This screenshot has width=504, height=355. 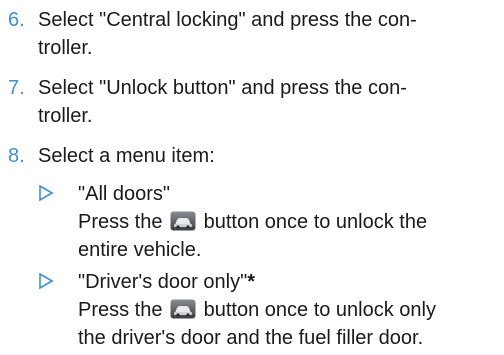 What do you see at coordinates (319, 310) in the screenshot?
I see `instruction-text: button once to unlock only` at bounding box center [319, 310].